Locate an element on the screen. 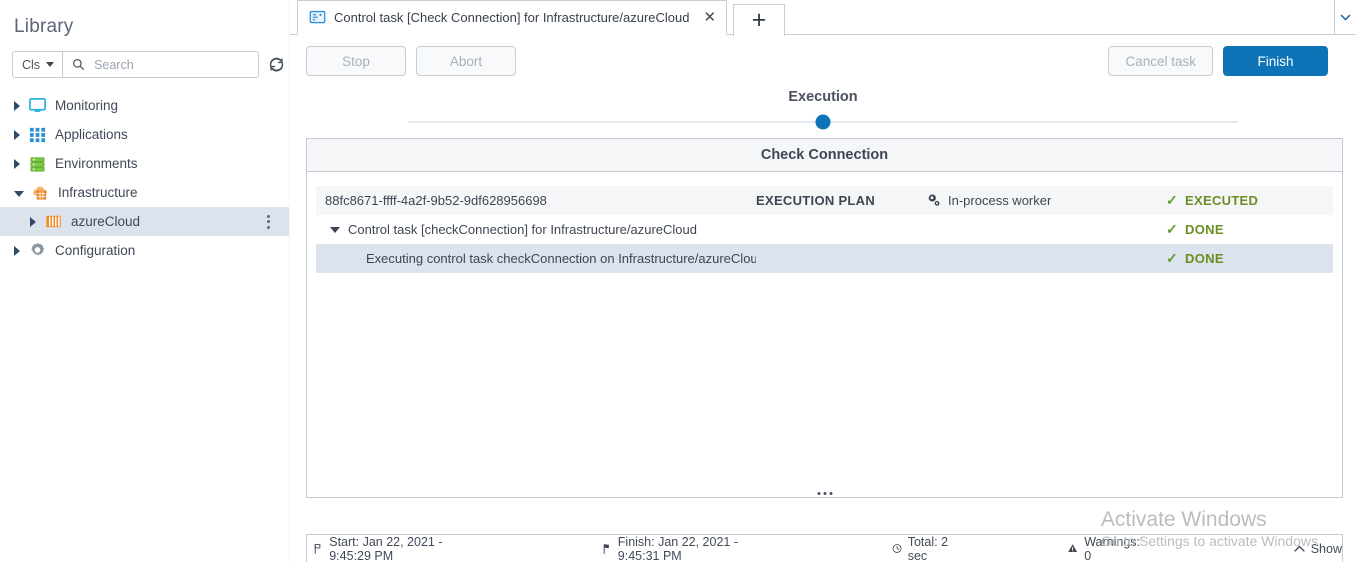 This screenshot has width=1356, height=562. refresh-icon is located at coordinates (276, 64).